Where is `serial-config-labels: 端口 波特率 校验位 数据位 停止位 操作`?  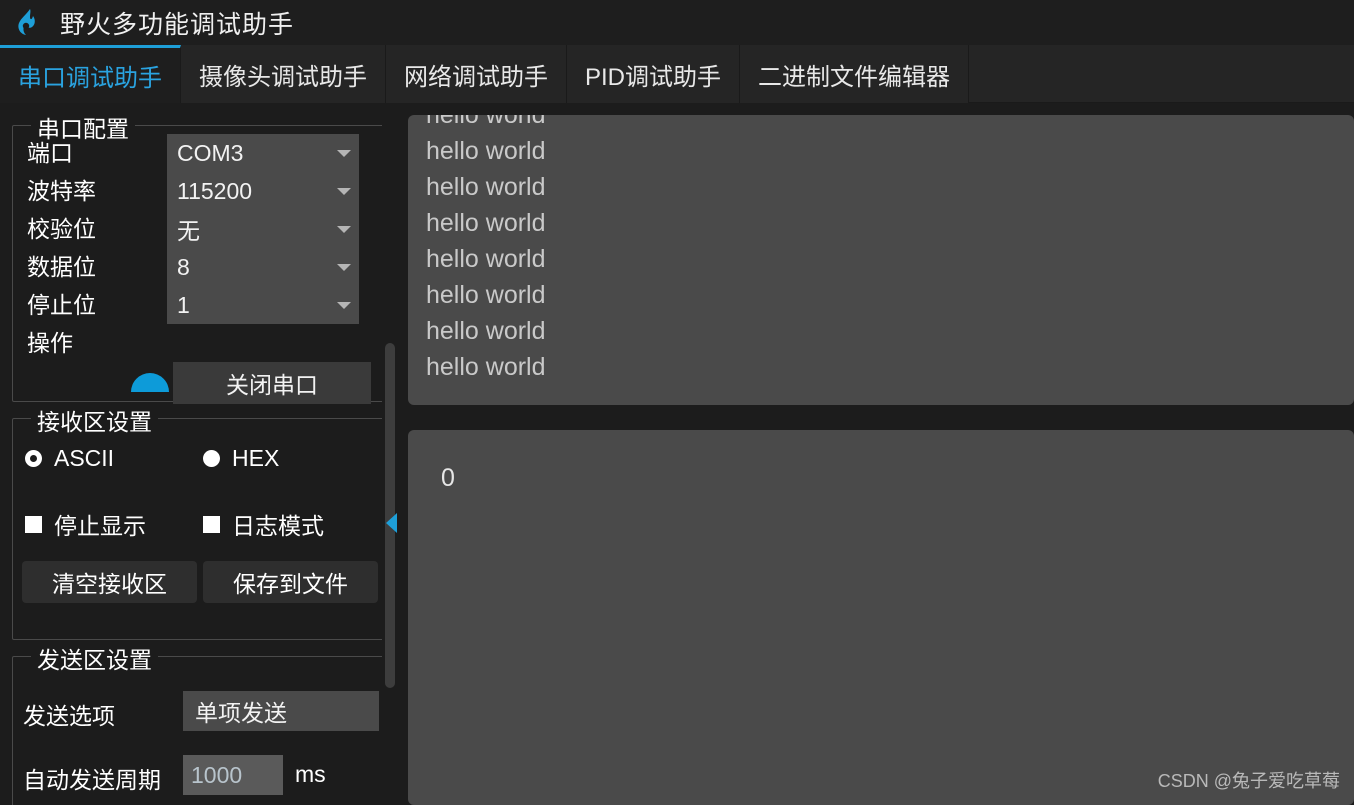 serial-config-labels: 端口 波特率 校验位 数据位 停止位 操作 is located at coordinates (97, 248).